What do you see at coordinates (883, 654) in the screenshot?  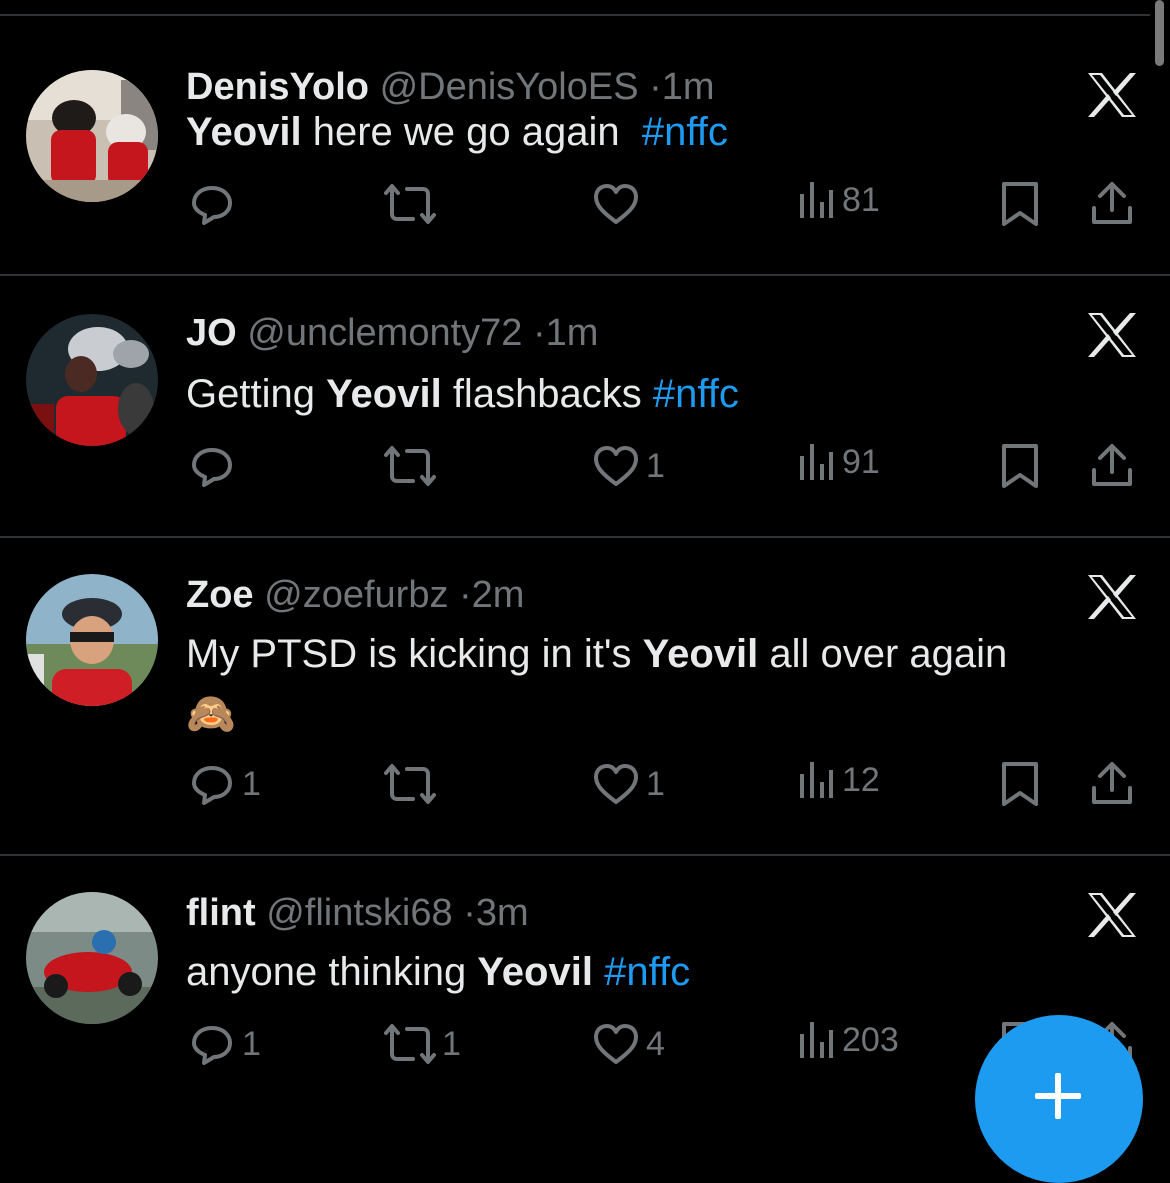 I see `text-normal: all over again` at bounding box center [883, 654].